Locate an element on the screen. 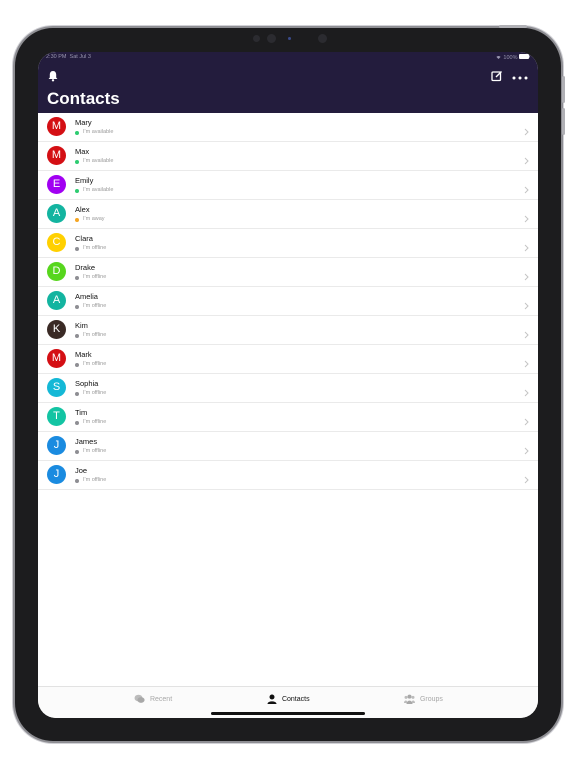 This screenshot has width=576, height=768. tab-contacts-label: Contacts is located at coordinates (295, 699).